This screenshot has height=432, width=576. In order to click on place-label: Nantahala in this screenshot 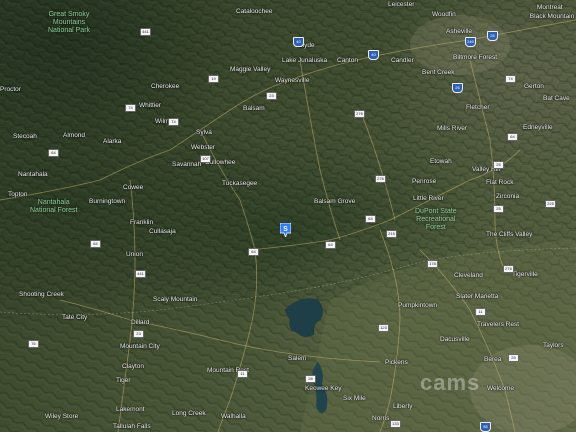, I will do `click(33, 174)`.